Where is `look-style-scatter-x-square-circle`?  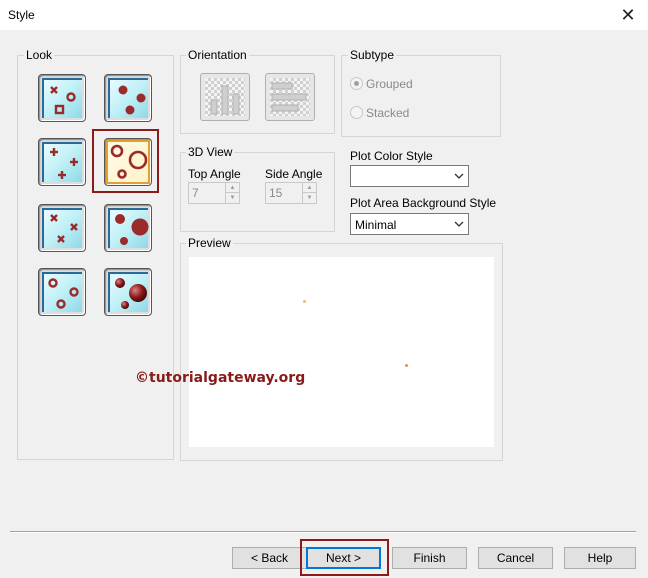
look-style-scatter-x-square-circle is located at coordinates (62, 98).